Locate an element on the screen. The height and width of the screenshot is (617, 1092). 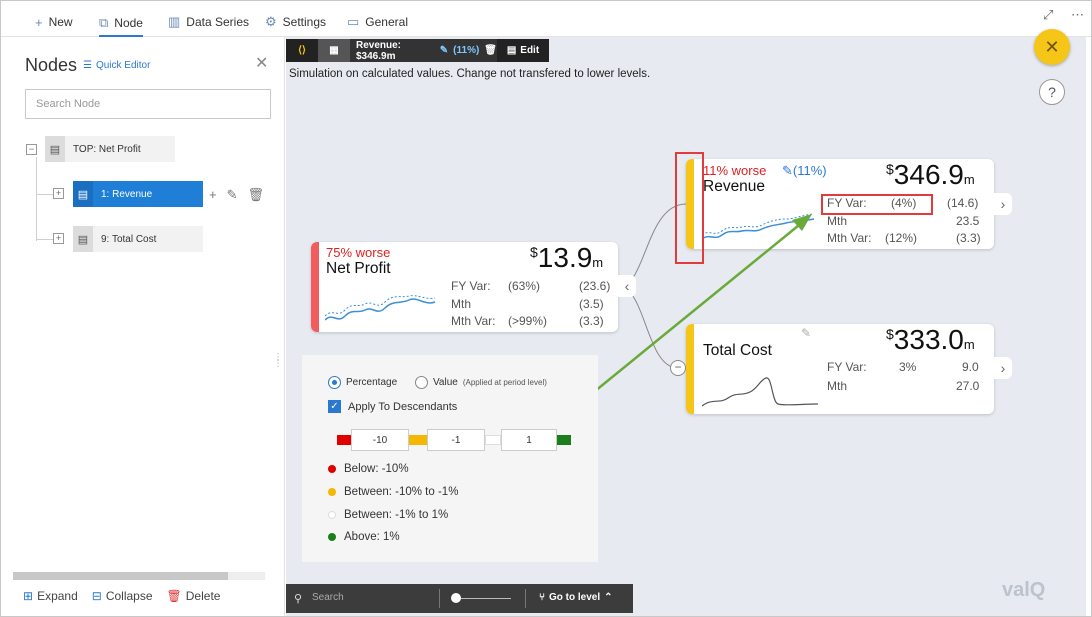
horizontal-scrollbar is located at coordinates (139, 576).